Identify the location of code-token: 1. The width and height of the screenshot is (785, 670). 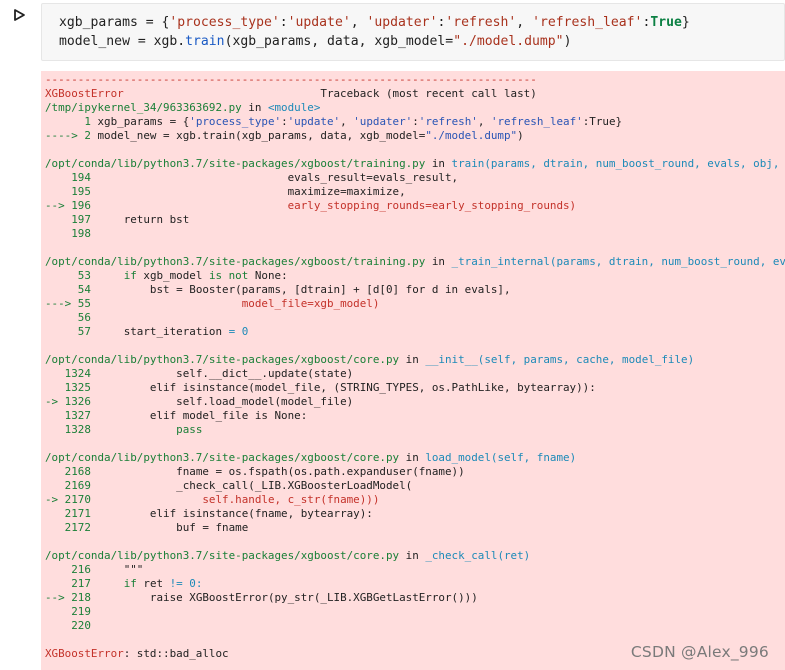
(71, 121).